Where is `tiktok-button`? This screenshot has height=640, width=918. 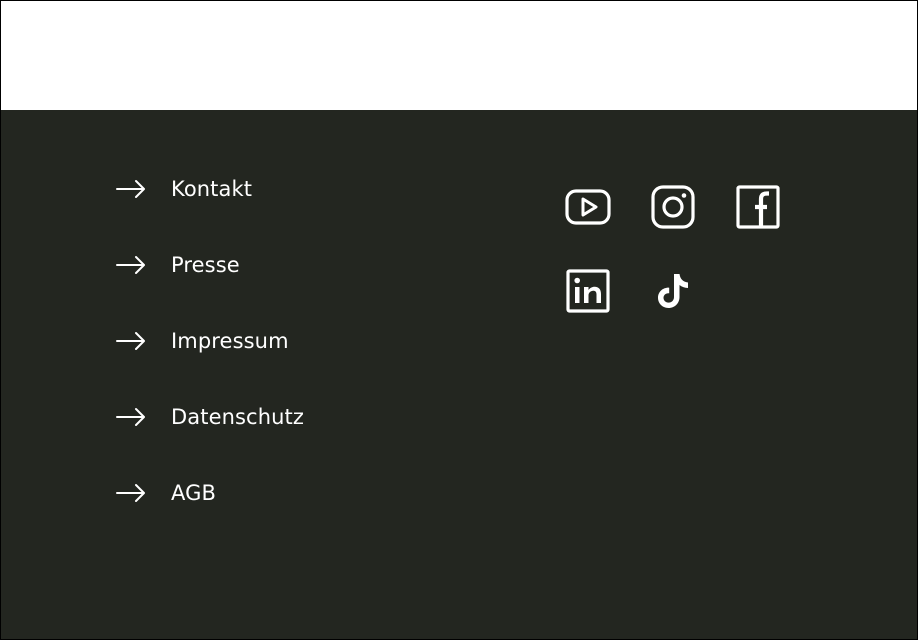 tiktok-button is located at coordinates (673, 291).